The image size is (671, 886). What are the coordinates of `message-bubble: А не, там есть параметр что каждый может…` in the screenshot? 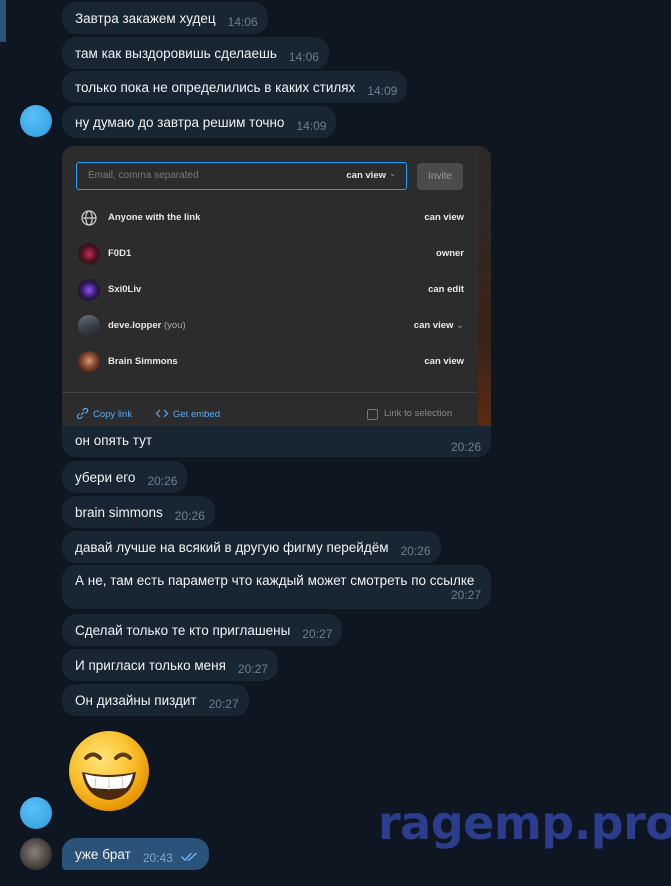 It's located at (276, 587).